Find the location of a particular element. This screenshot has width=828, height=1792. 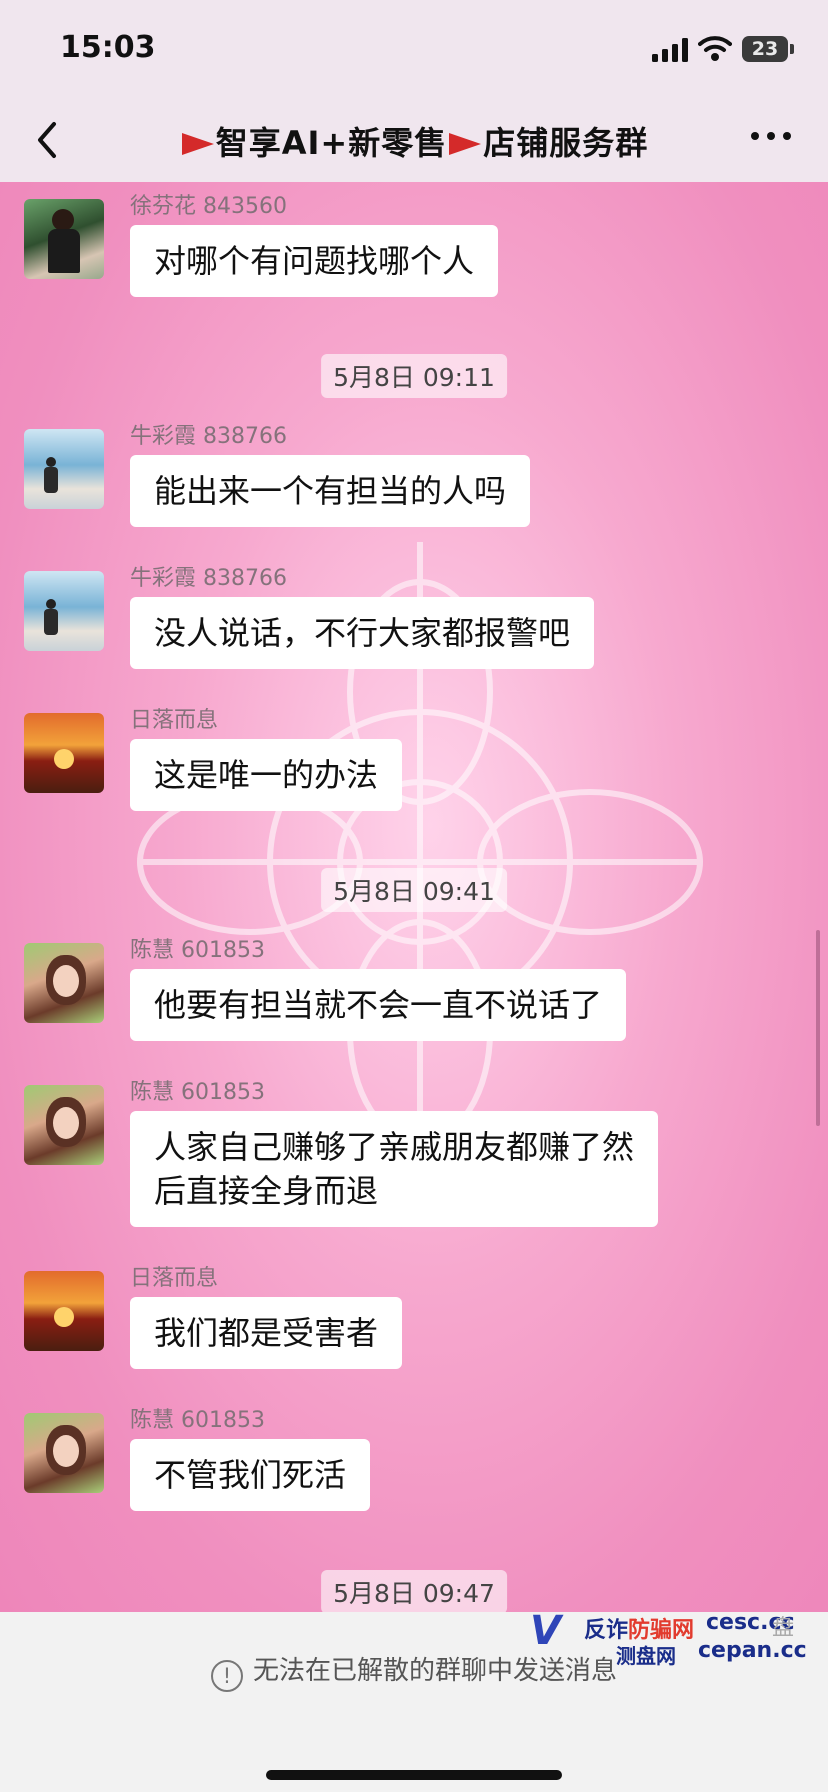

wifi-icon is located at coordinates (715, 48).